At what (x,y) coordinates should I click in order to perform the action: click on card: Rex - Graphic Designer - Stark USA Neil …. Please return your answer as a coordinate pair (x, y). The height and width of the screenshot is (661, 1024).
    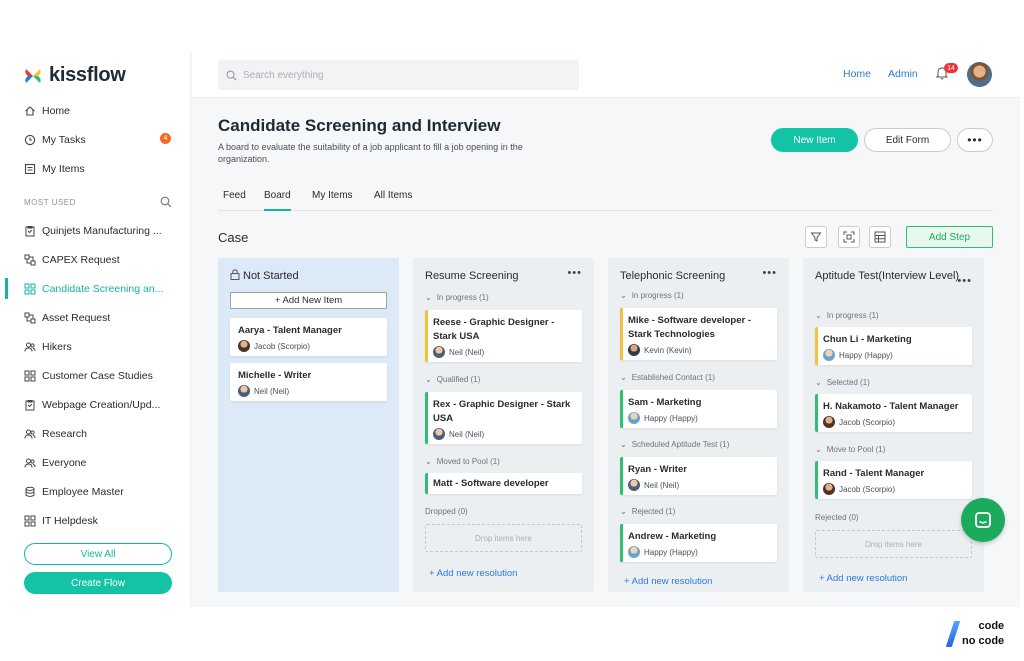
    Looking at the image, I should click on (503, 418).